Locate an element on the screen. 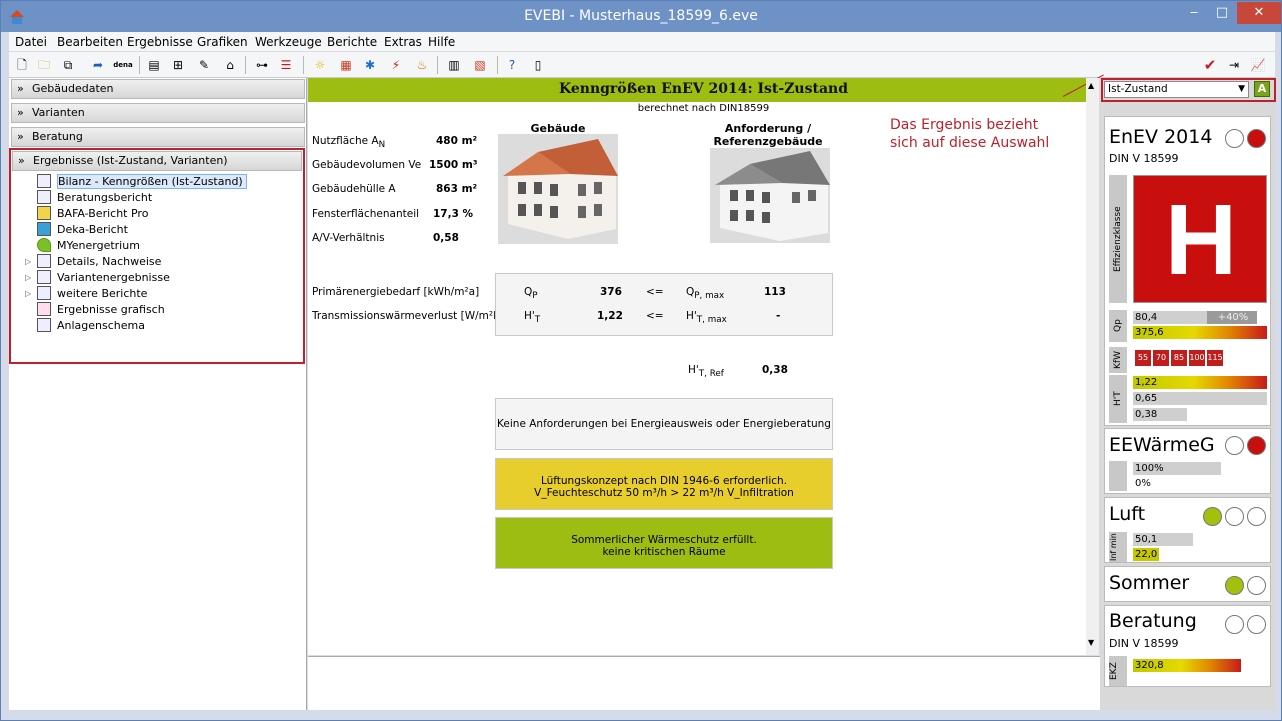 This screenshot has width=1282, height=721. wall-icon: ▦ is located at coordinates (346, 65).